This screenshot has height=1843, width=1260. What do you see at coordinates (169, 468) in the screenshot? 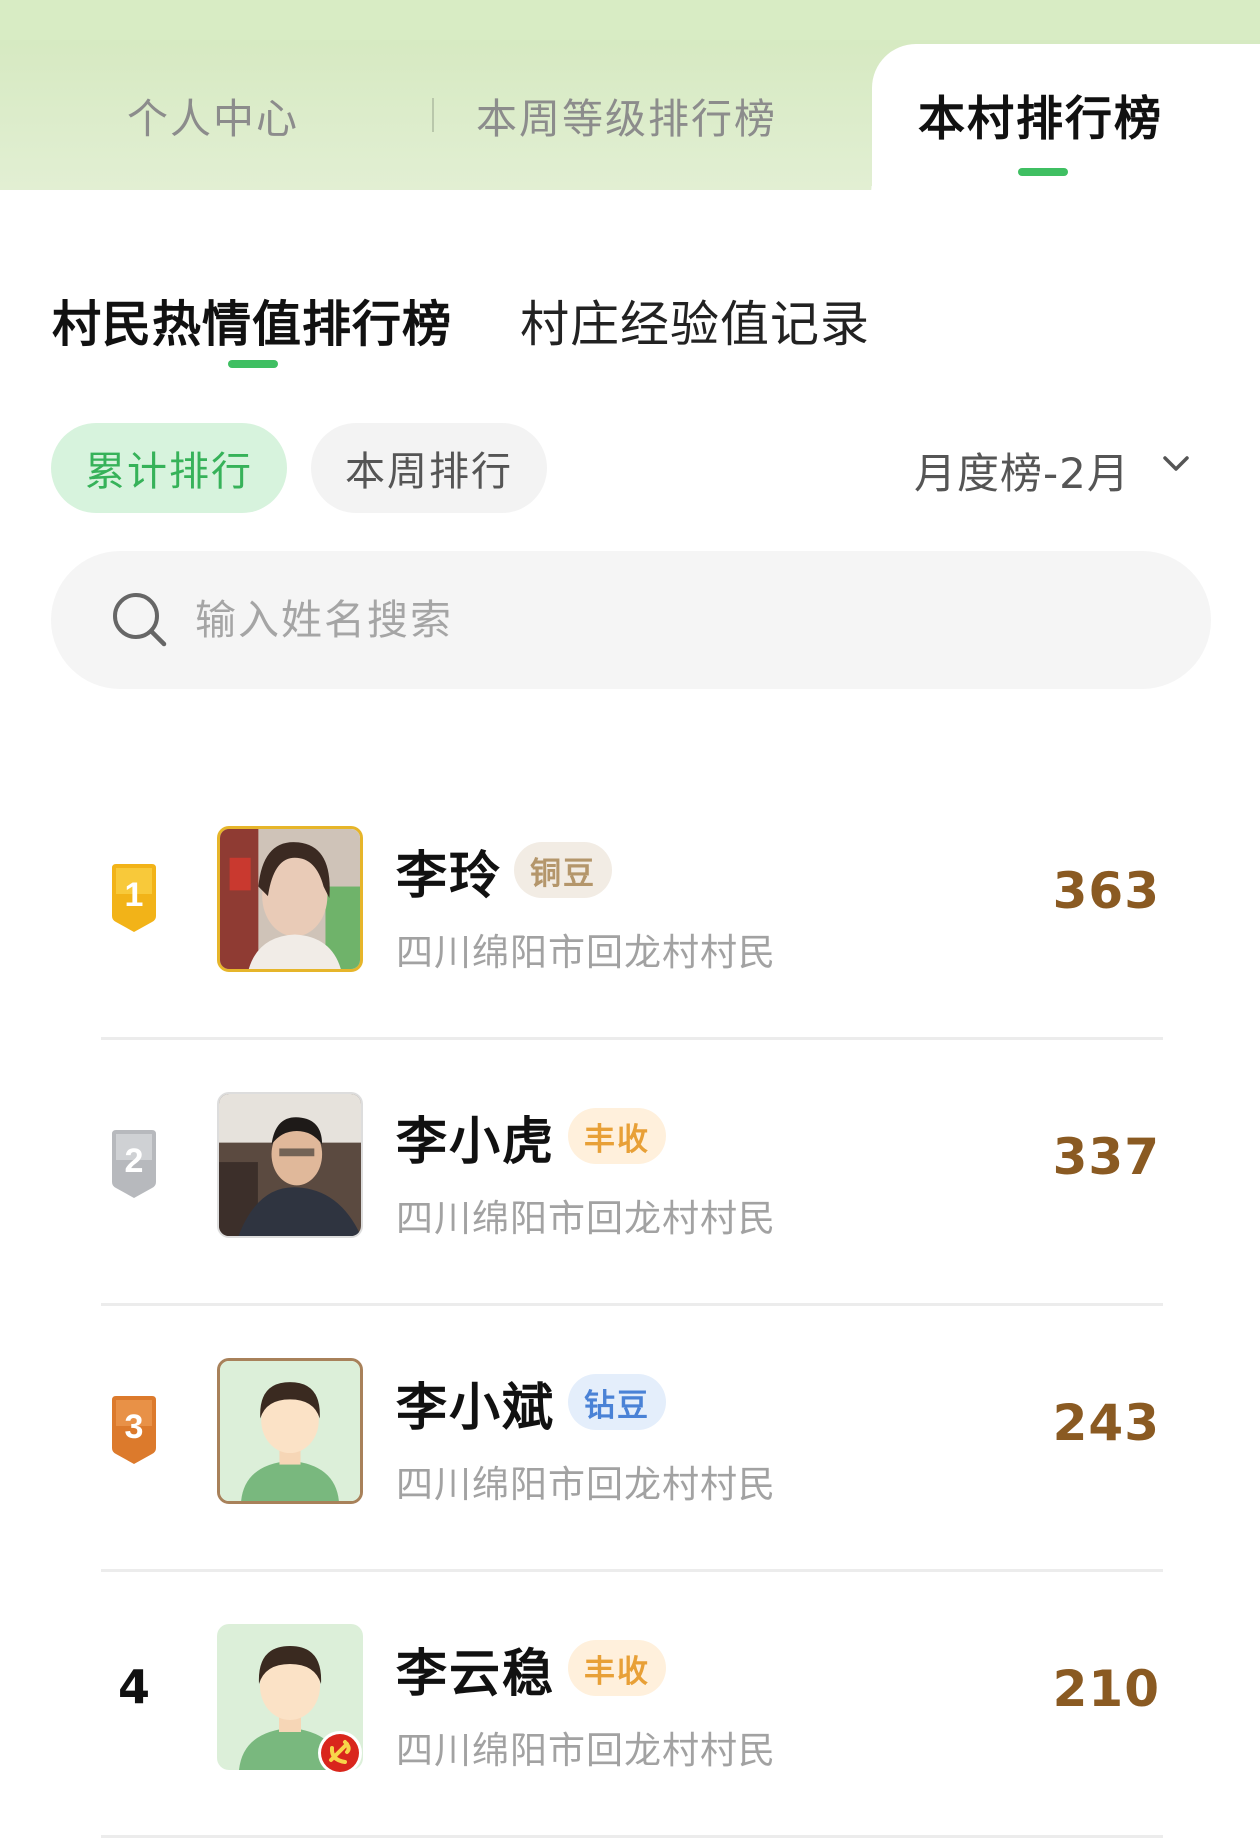
I see `filter-total-ranking: 累计排行` at bounding box center [169, 468].